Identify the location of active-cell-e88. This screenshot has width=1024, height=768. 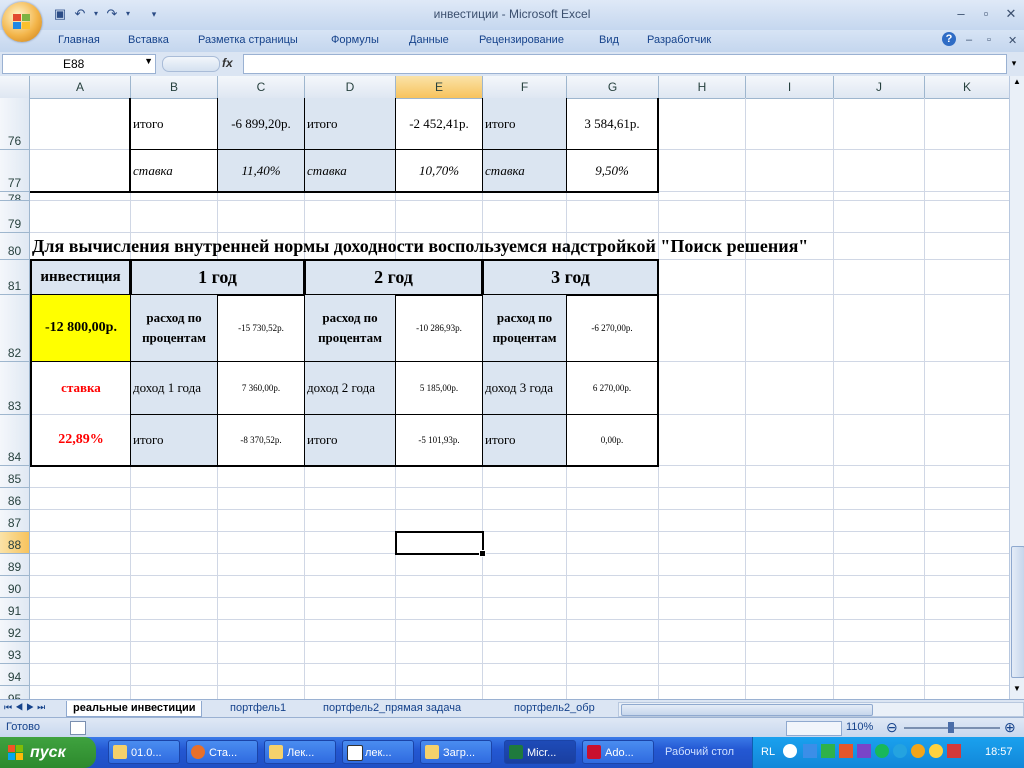
(440, 544).